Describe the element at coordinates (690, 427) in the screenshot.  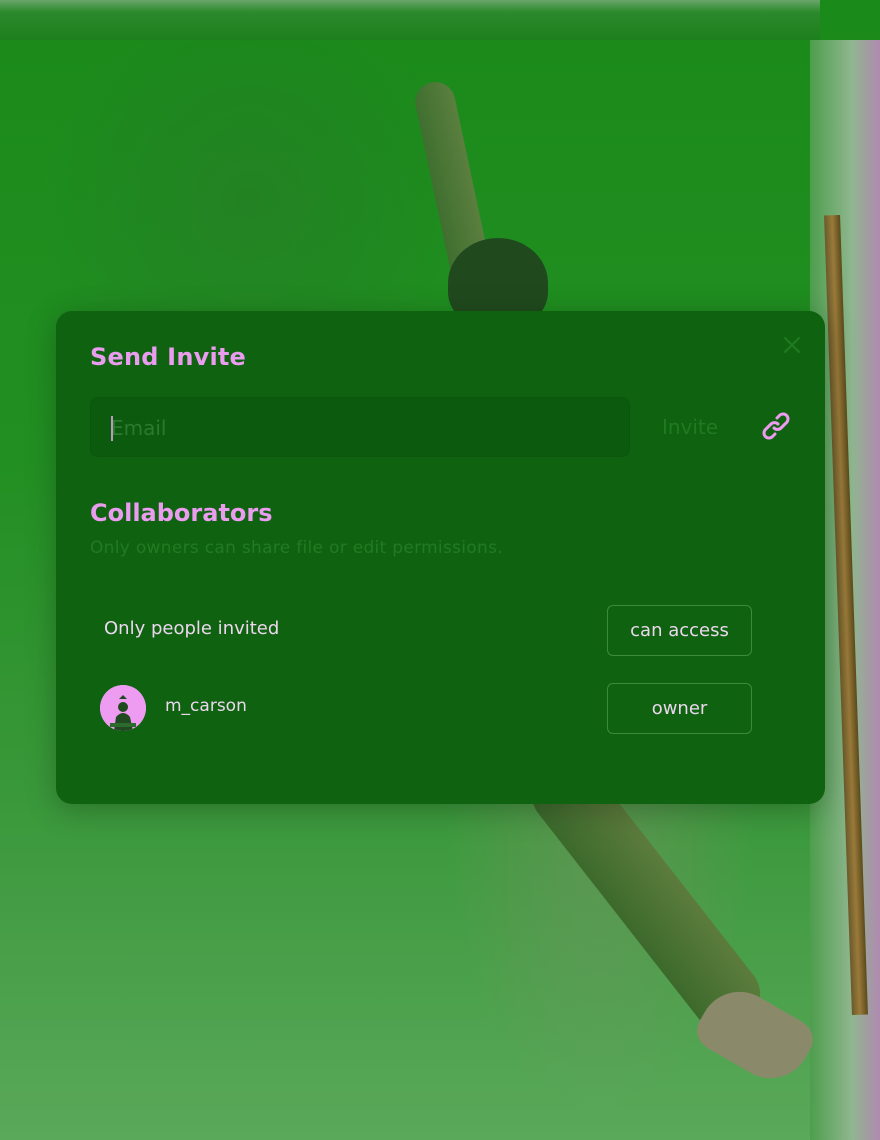
I see `invite-button: Invite` at that location.